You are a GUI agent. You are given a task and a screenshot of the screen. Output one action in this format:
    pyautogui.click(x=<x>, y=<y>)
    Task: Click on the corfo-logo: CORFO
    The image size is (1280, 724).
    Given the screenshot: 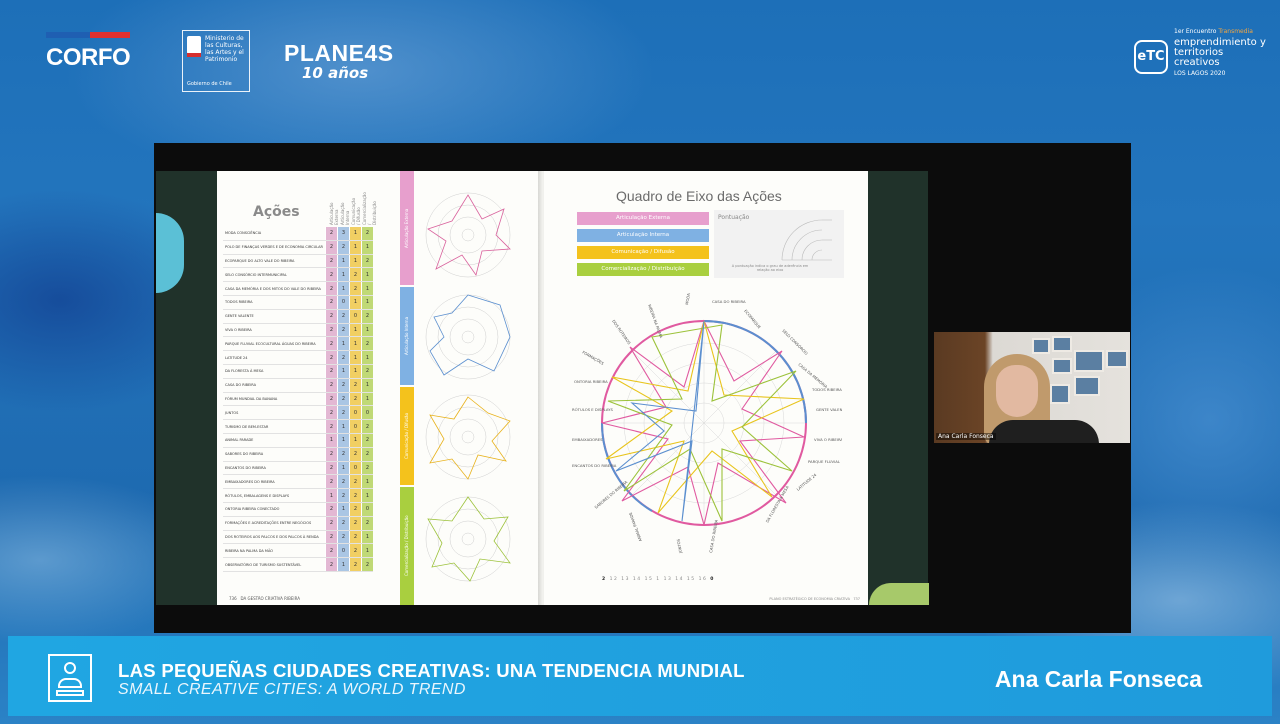 What is the action you would take?
    pyautogui.click(x=97, y=52)
    